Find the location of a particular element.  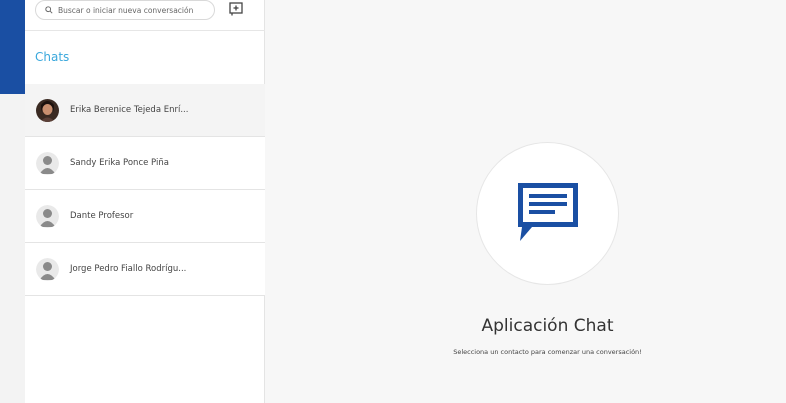

chat-contact-name: Dante Profesor is located at coordinates (102, 216).